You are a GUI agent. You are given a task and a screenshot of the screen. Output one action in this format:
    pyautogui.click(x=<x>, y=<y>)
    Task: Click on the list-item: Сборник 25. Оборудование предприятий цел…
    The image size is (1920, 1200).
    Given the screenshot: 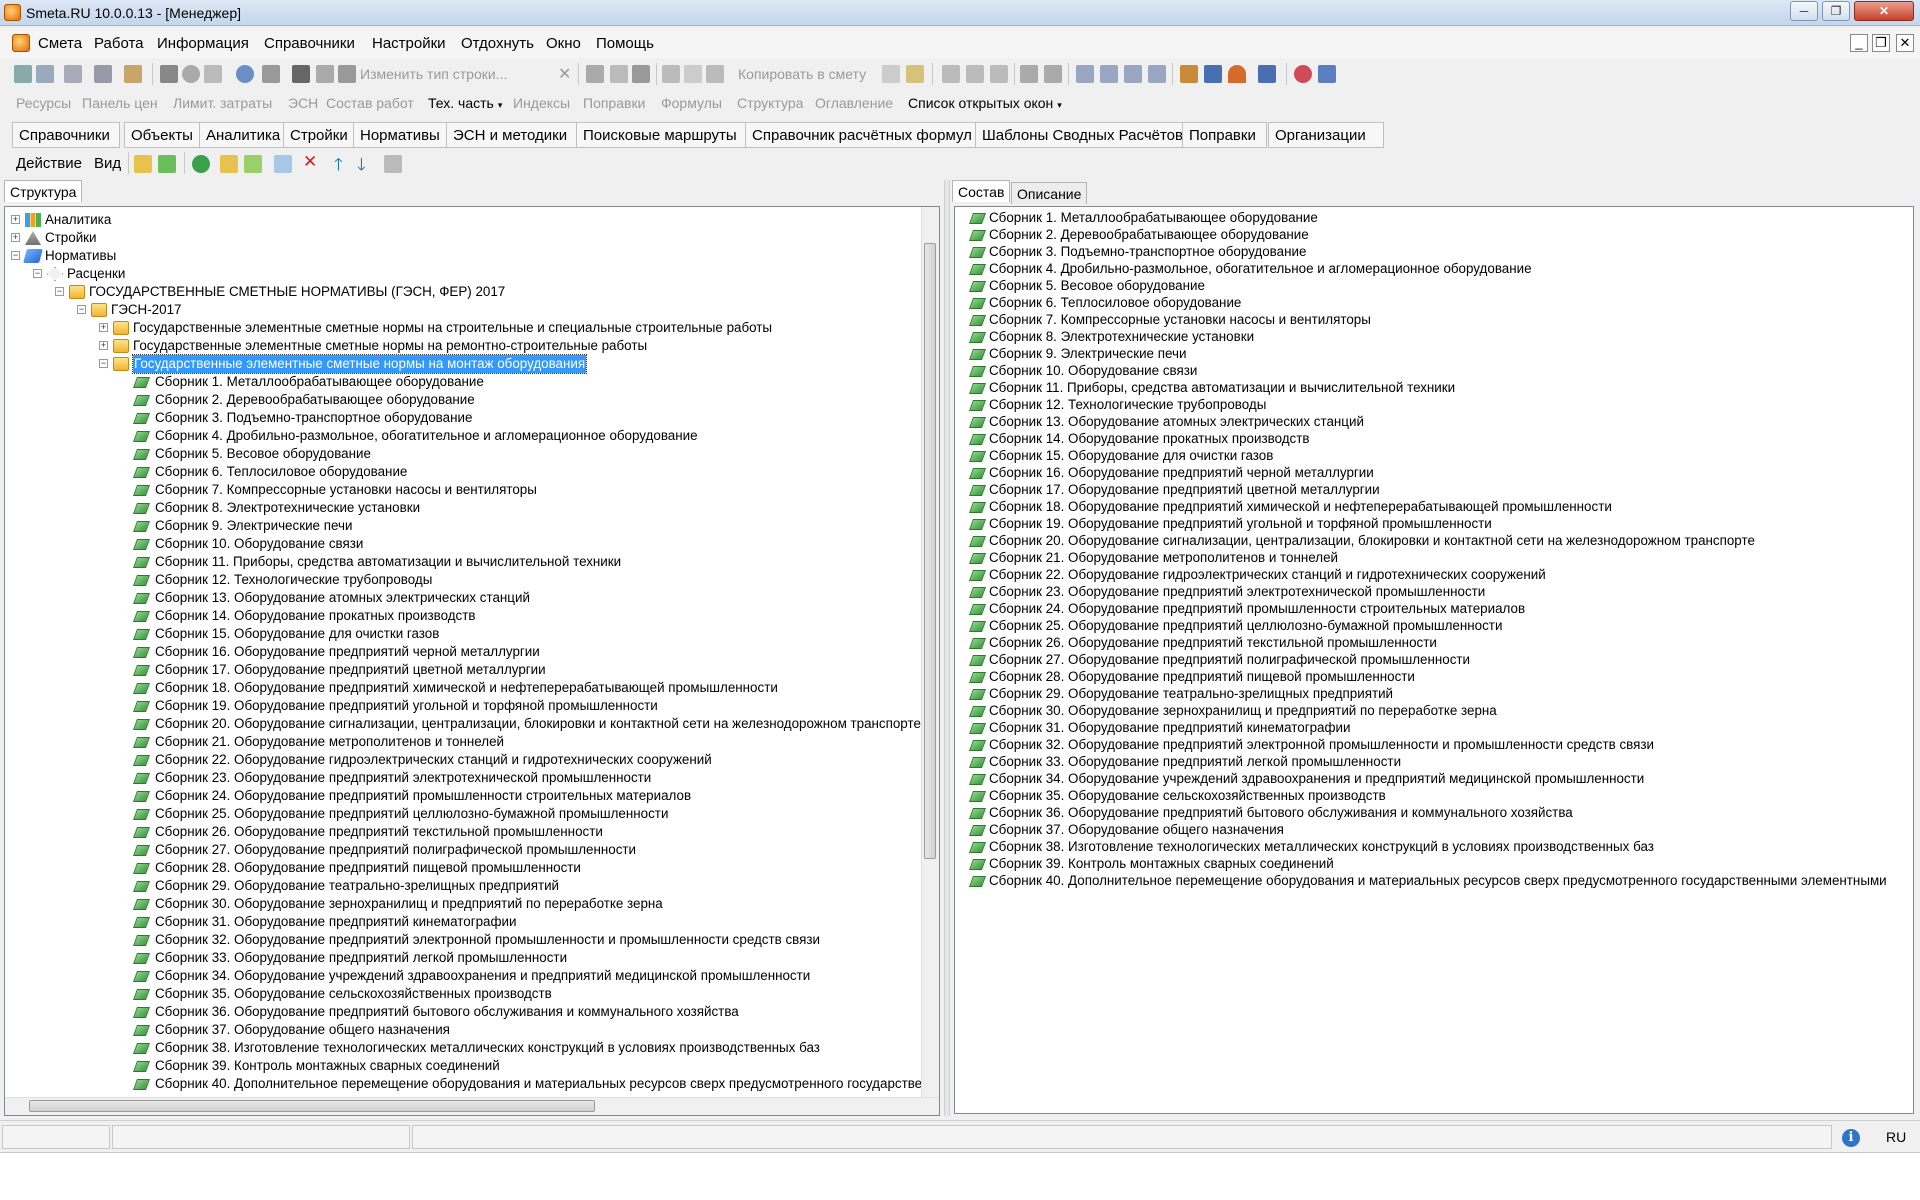 What is the action you would take?
    pyautogui.click(x=1434, y=626)
    